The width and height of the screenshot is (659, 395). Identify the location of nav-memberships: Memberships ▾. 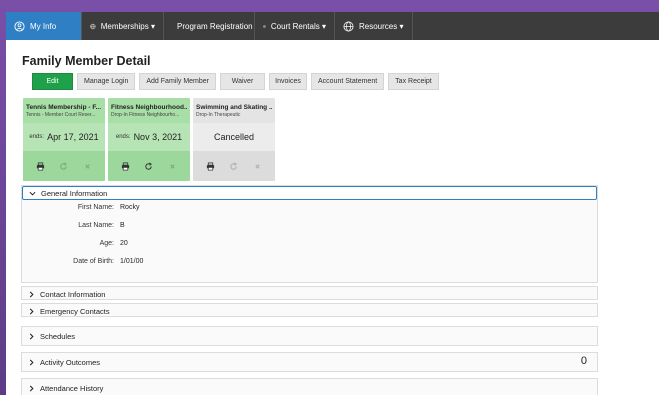
(123, 26).